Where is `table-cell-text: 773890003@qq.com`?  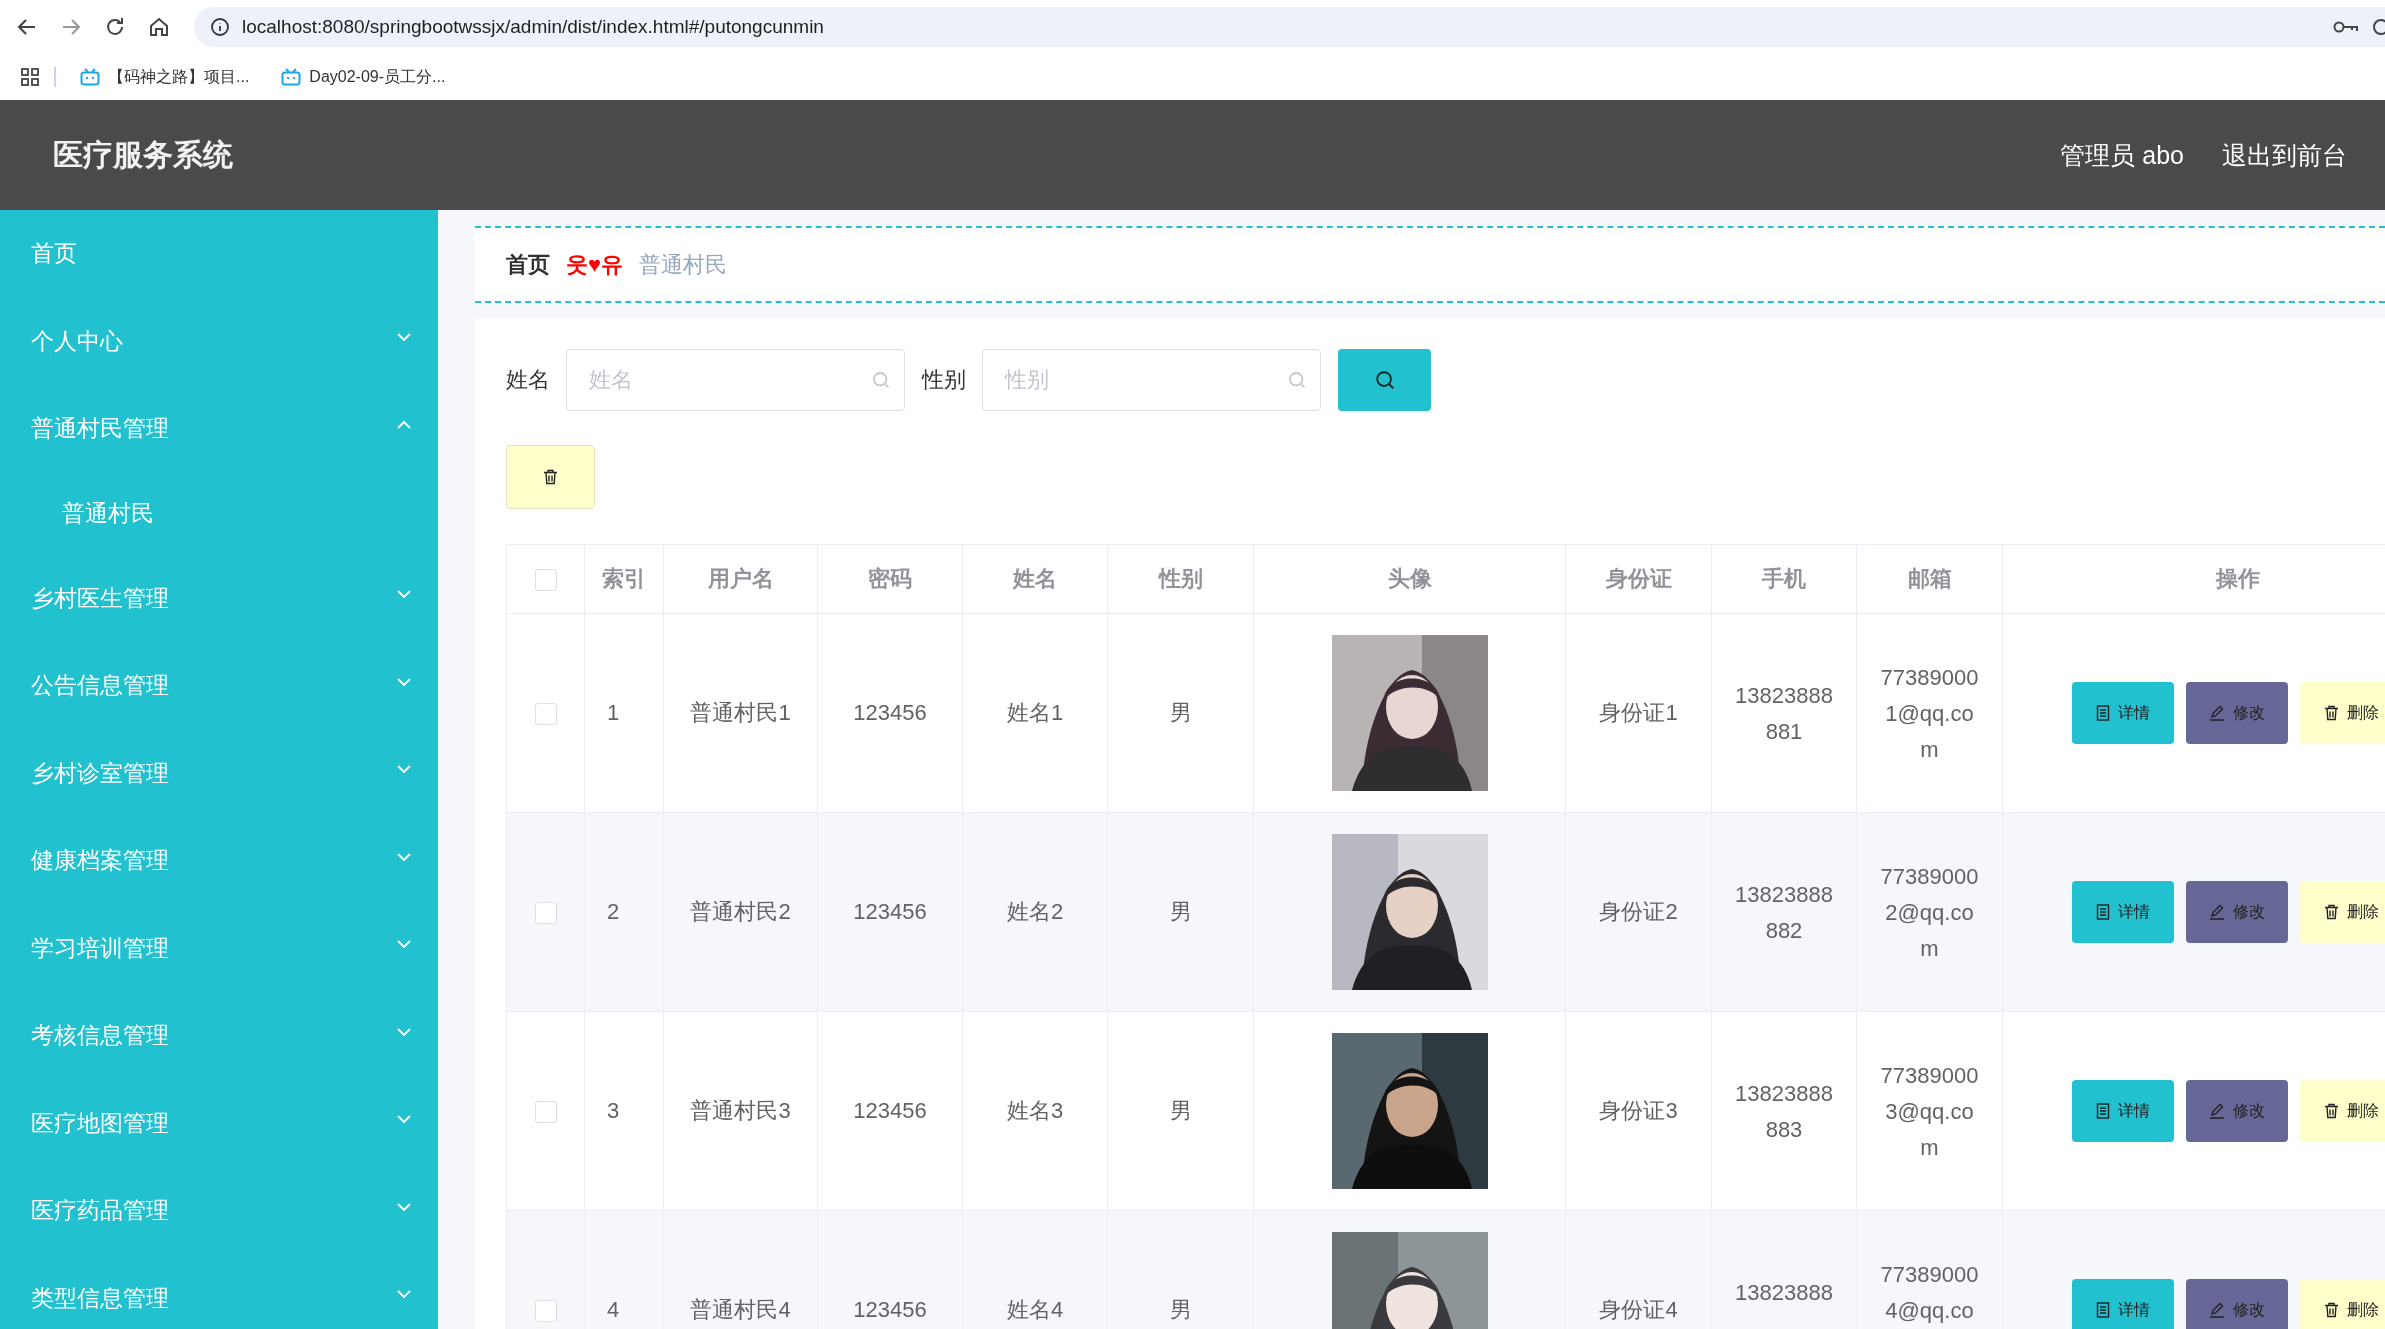
table-cell-text: 773890003@qq.com is located at coordinates (1929, 1112).